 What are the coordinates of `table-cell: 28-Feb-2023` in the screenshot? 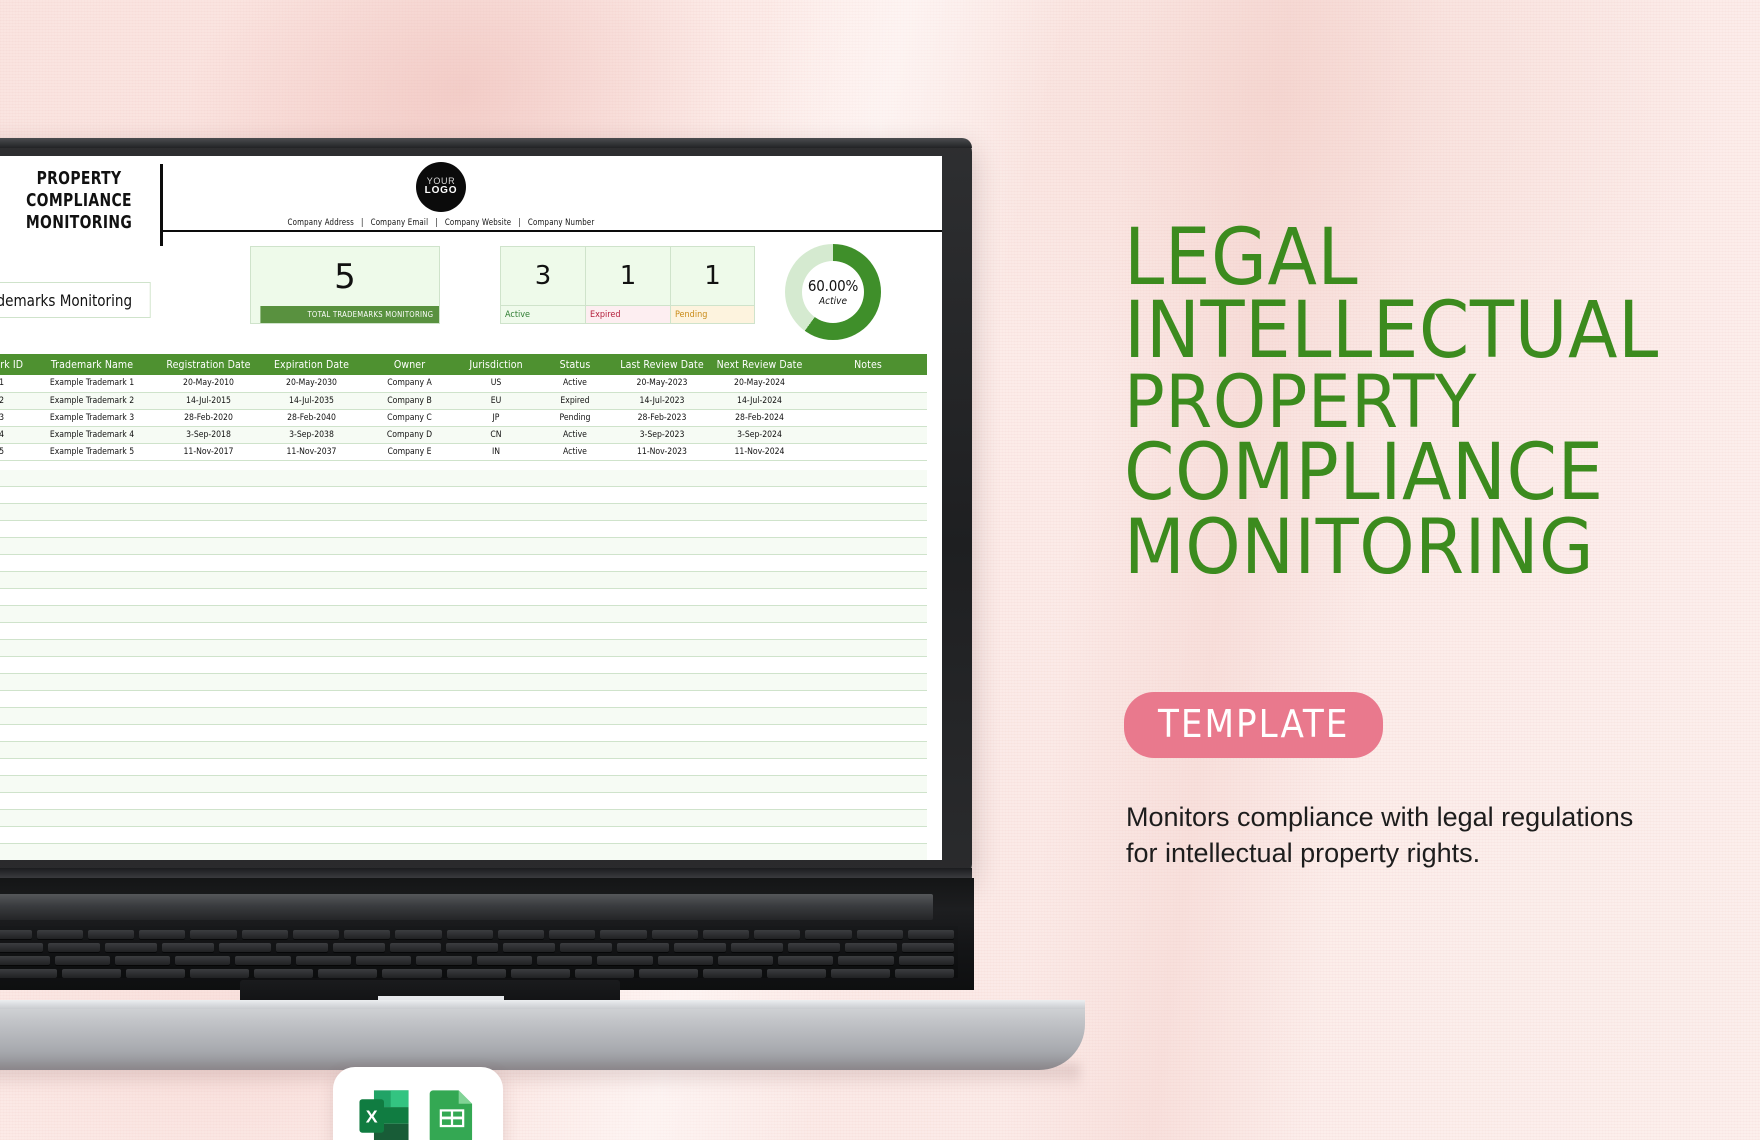 It's located at (662, 418).